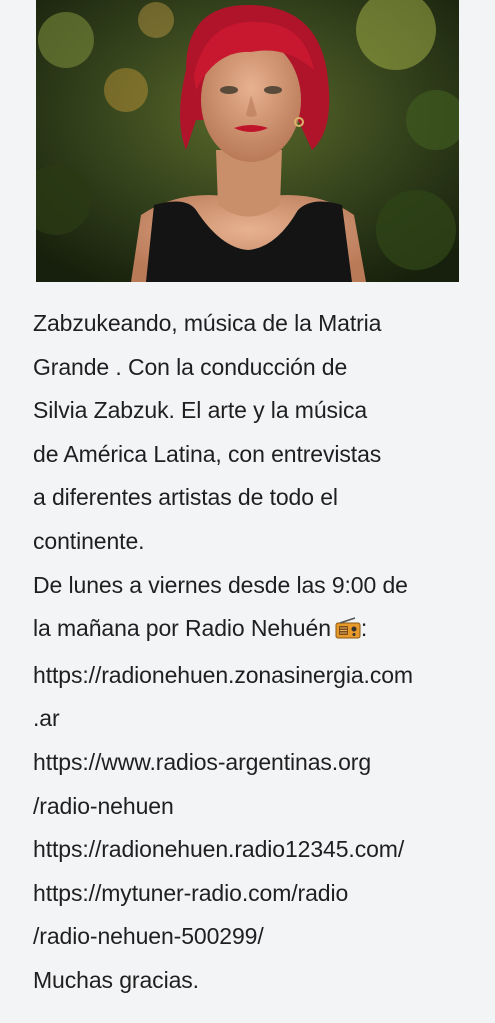 This screenshot has height=1023, width=495. Describe the element at coordinates (200, 410) in the screenshot. I see `text-line: Silvia Zabzuk. El arte y la música` at that location.